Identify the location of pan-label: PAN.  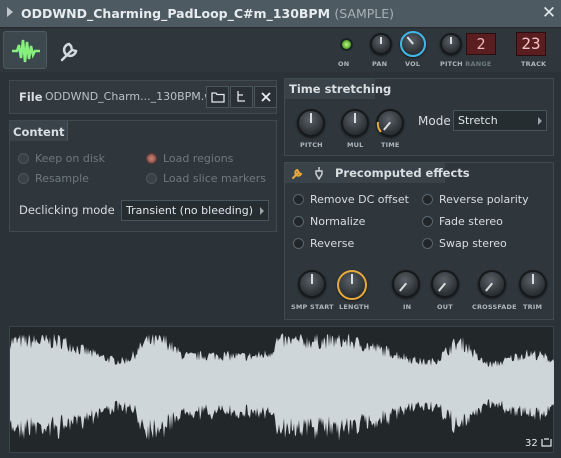
(380, 64).